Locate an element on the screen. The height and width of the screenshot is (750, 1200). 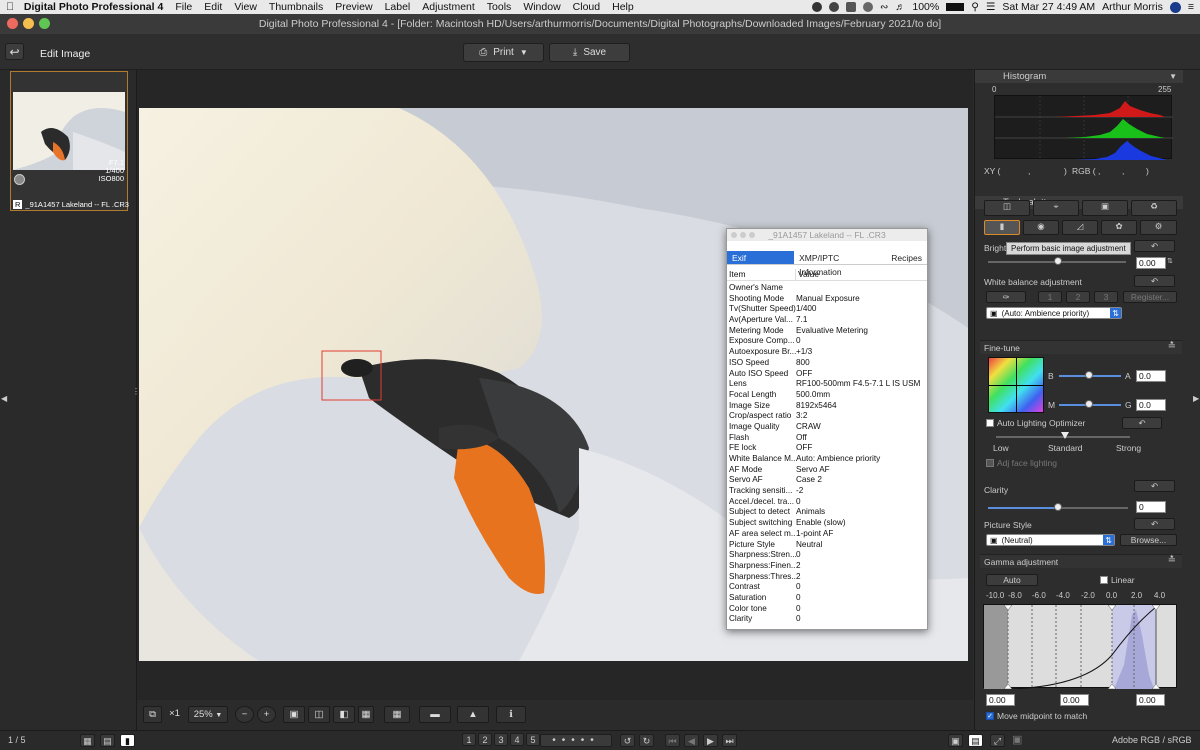
tab-color: ✿ is located at coordinates (1119, 227).